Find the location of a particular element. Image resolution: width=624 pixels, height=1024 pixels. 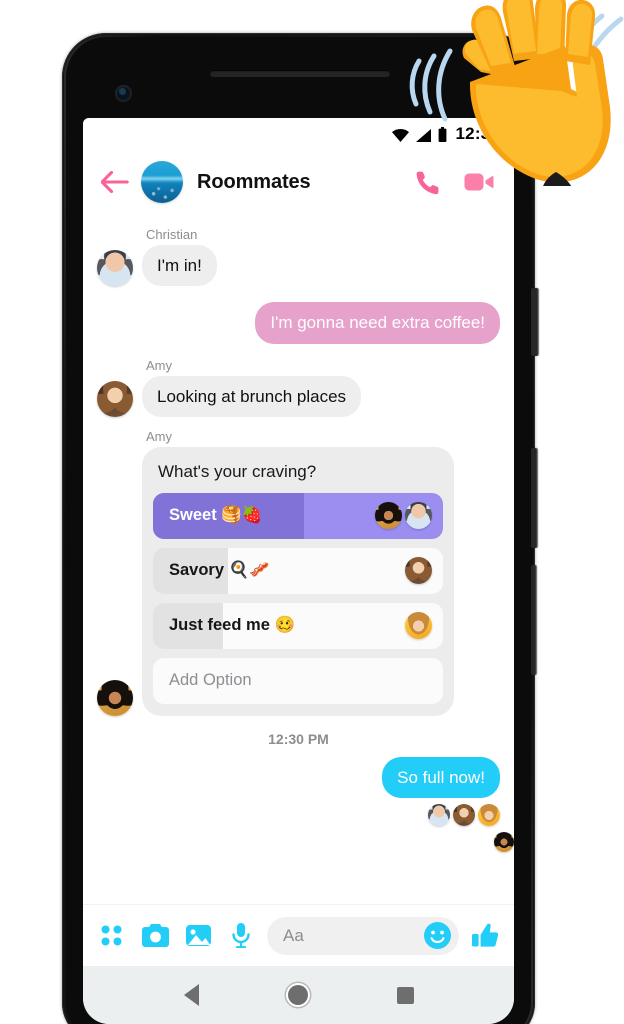

microphone-icon is located at coordinates (241, 936).